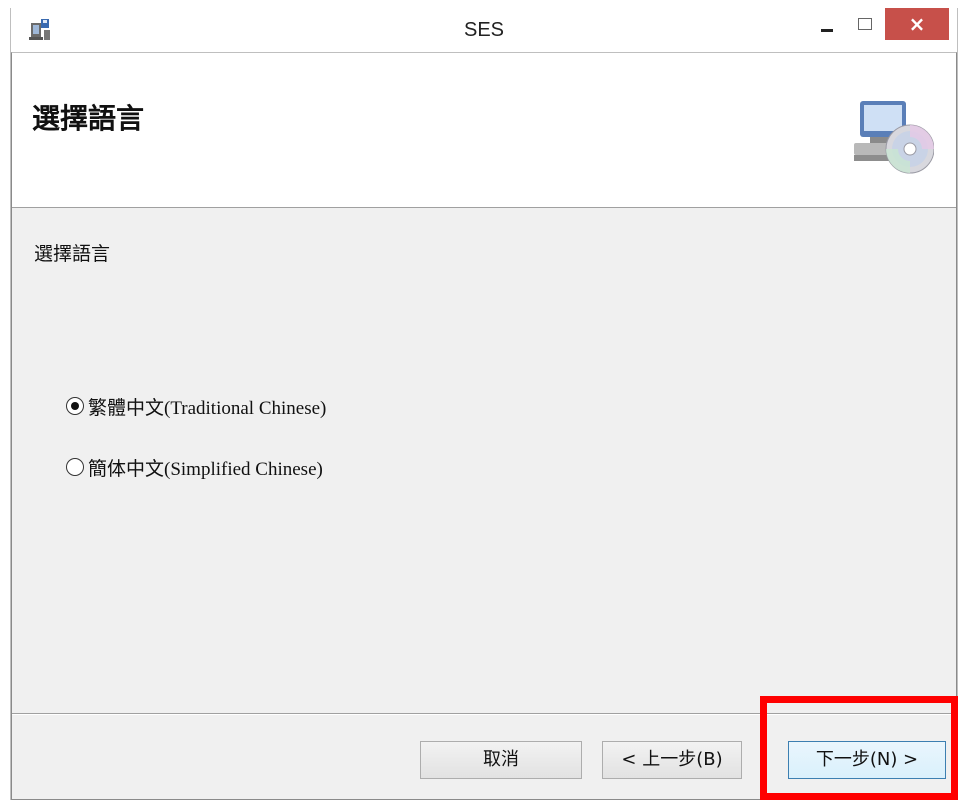 This screenshot has height=800, width=968. Describe the element at coordinates (501, 760) in the screenshot. I see `cancel-button: 取消` at that location.